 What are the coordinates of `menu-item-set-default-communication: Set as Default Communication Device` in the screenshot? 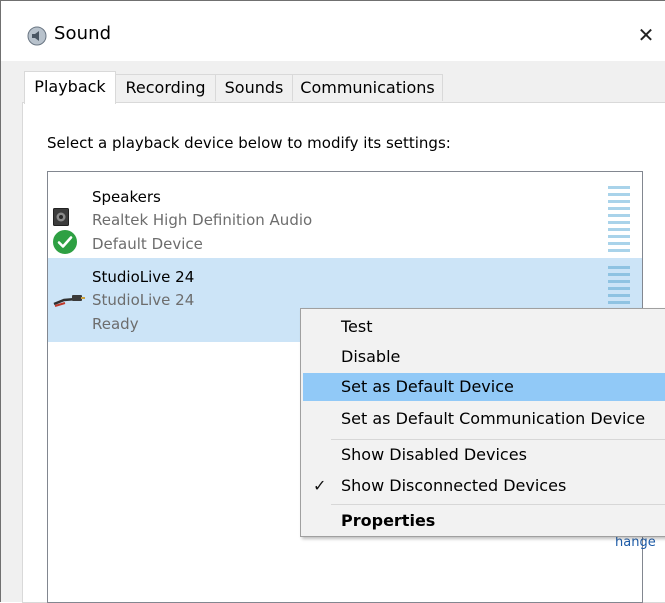 It's located at (484, 419).